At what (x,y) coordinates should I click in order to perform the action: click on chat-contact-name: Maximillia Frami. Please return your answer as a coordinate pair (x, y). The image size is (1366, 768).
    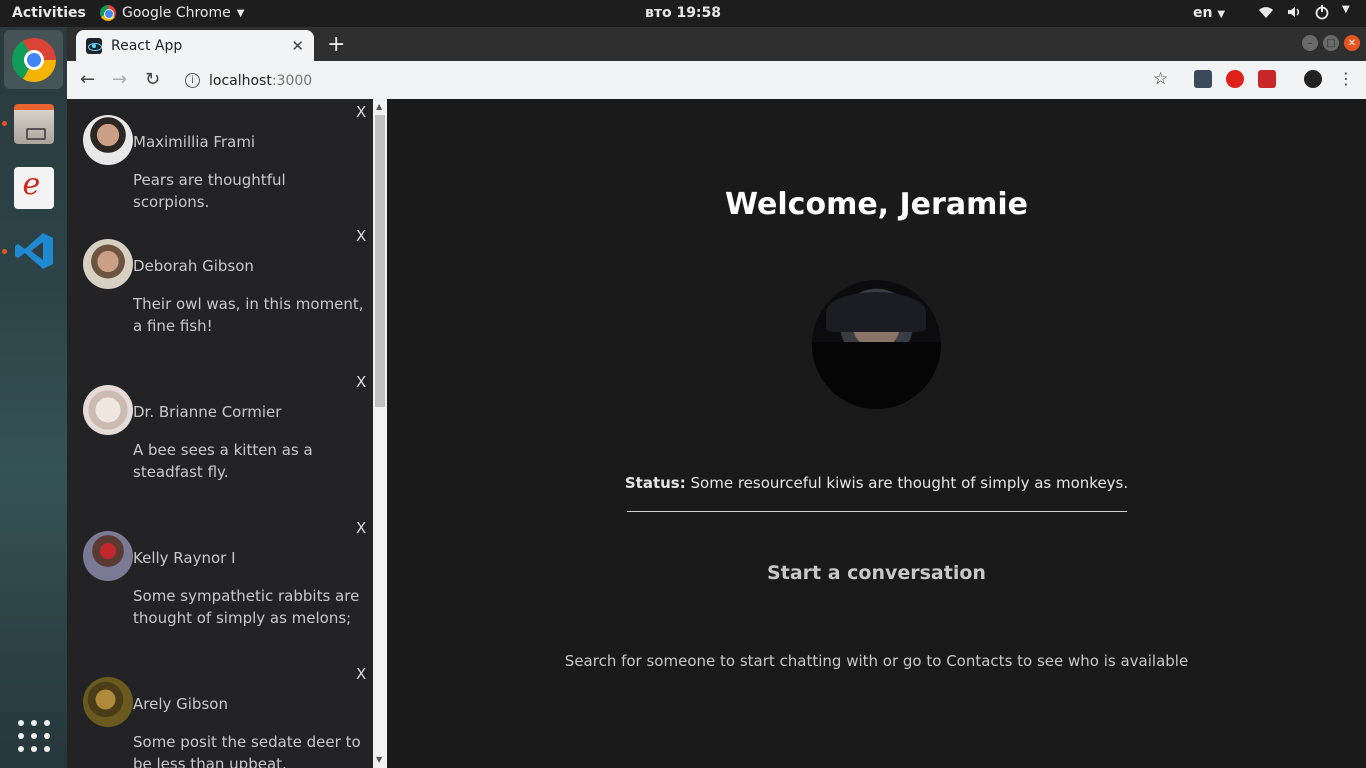
    Looking at the image, I should click on (194, 142).